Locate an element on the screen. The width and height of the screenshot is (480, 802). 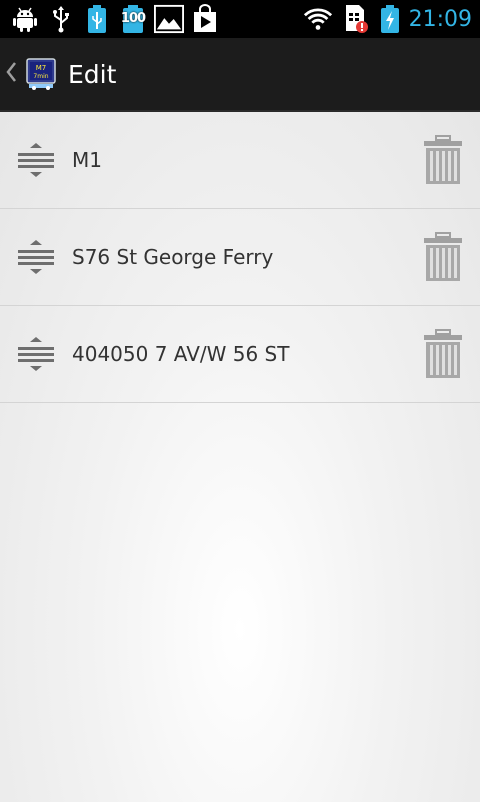
gallery-icon is located at coordinates (169, 19).